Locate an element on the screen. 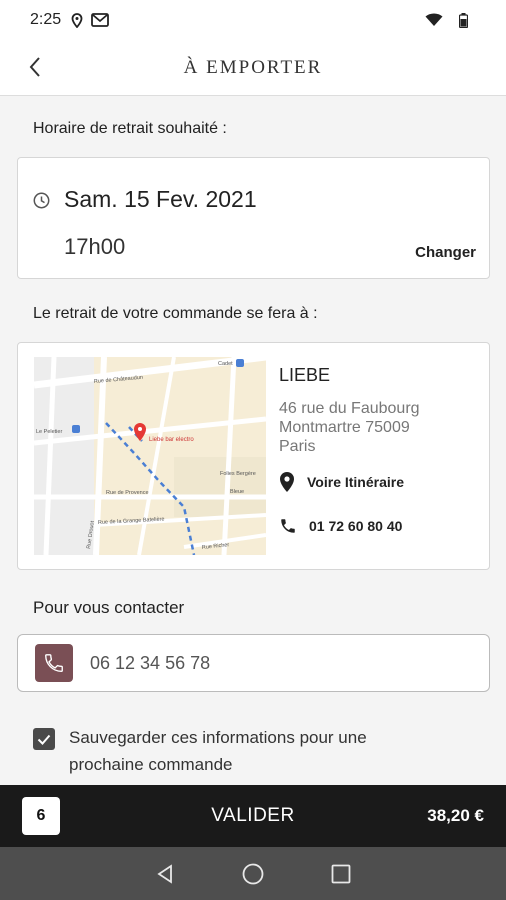 The height and width of the screenshot is (900, 506). page-title: À EMPORTER is located at coordinates (253, 67).